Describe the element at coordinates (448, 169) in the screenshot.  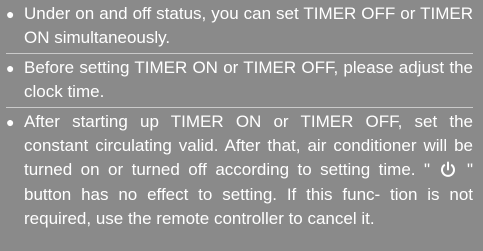
I see `power-icon` at that location.